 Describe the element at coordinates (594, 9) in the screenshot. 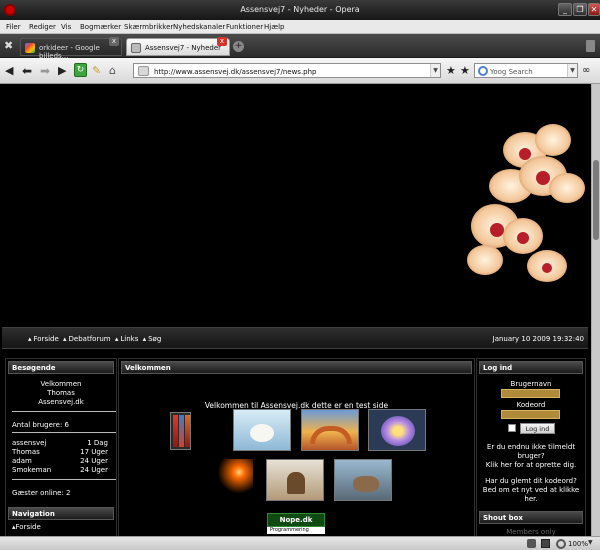

I see `close-window-button: ✕` at that location.